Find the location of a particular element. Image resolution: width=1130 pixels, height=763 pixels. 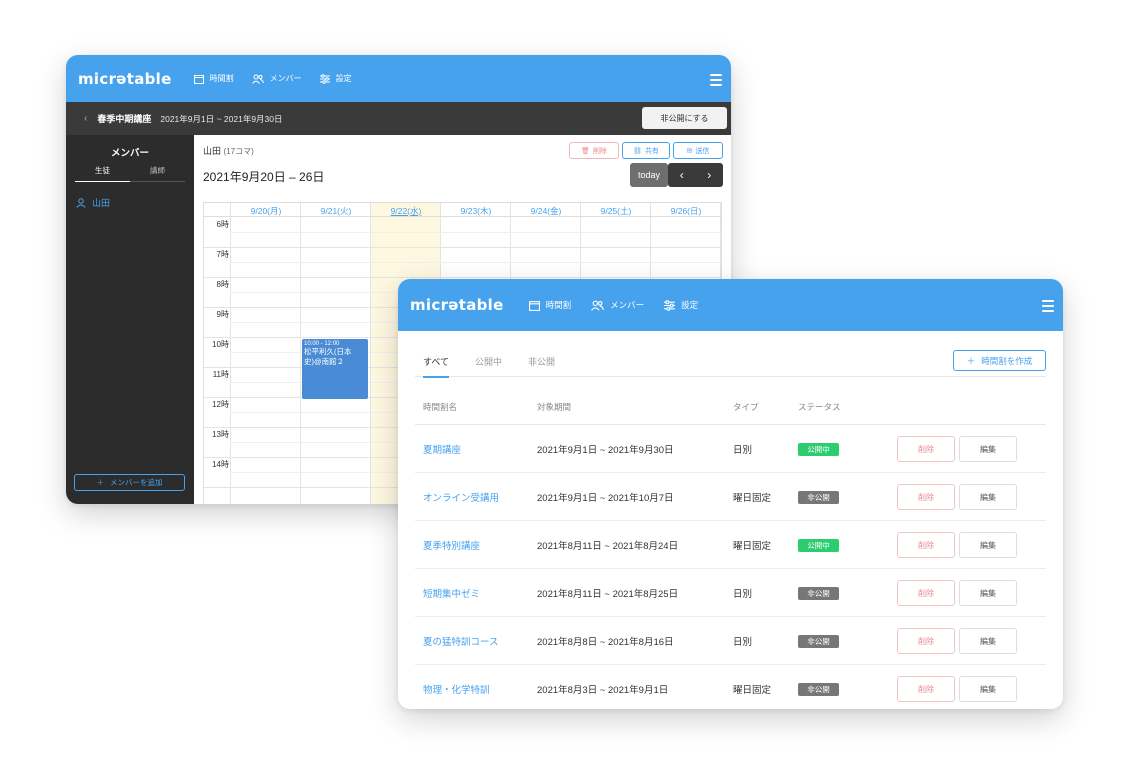

table-row: 夏季特別講座 2021年8月11日 ~ 2021年8月24日 曜日固定 公開中 削除 編集 is located at coordinates (730, 545).